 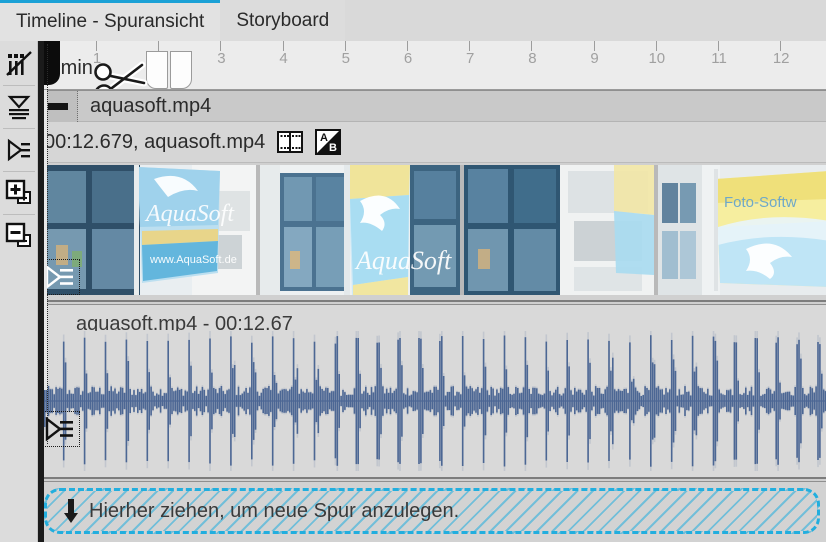 I want to click on timeline-ruler: 123456789101112 0 min, so click(x=432, y=65).